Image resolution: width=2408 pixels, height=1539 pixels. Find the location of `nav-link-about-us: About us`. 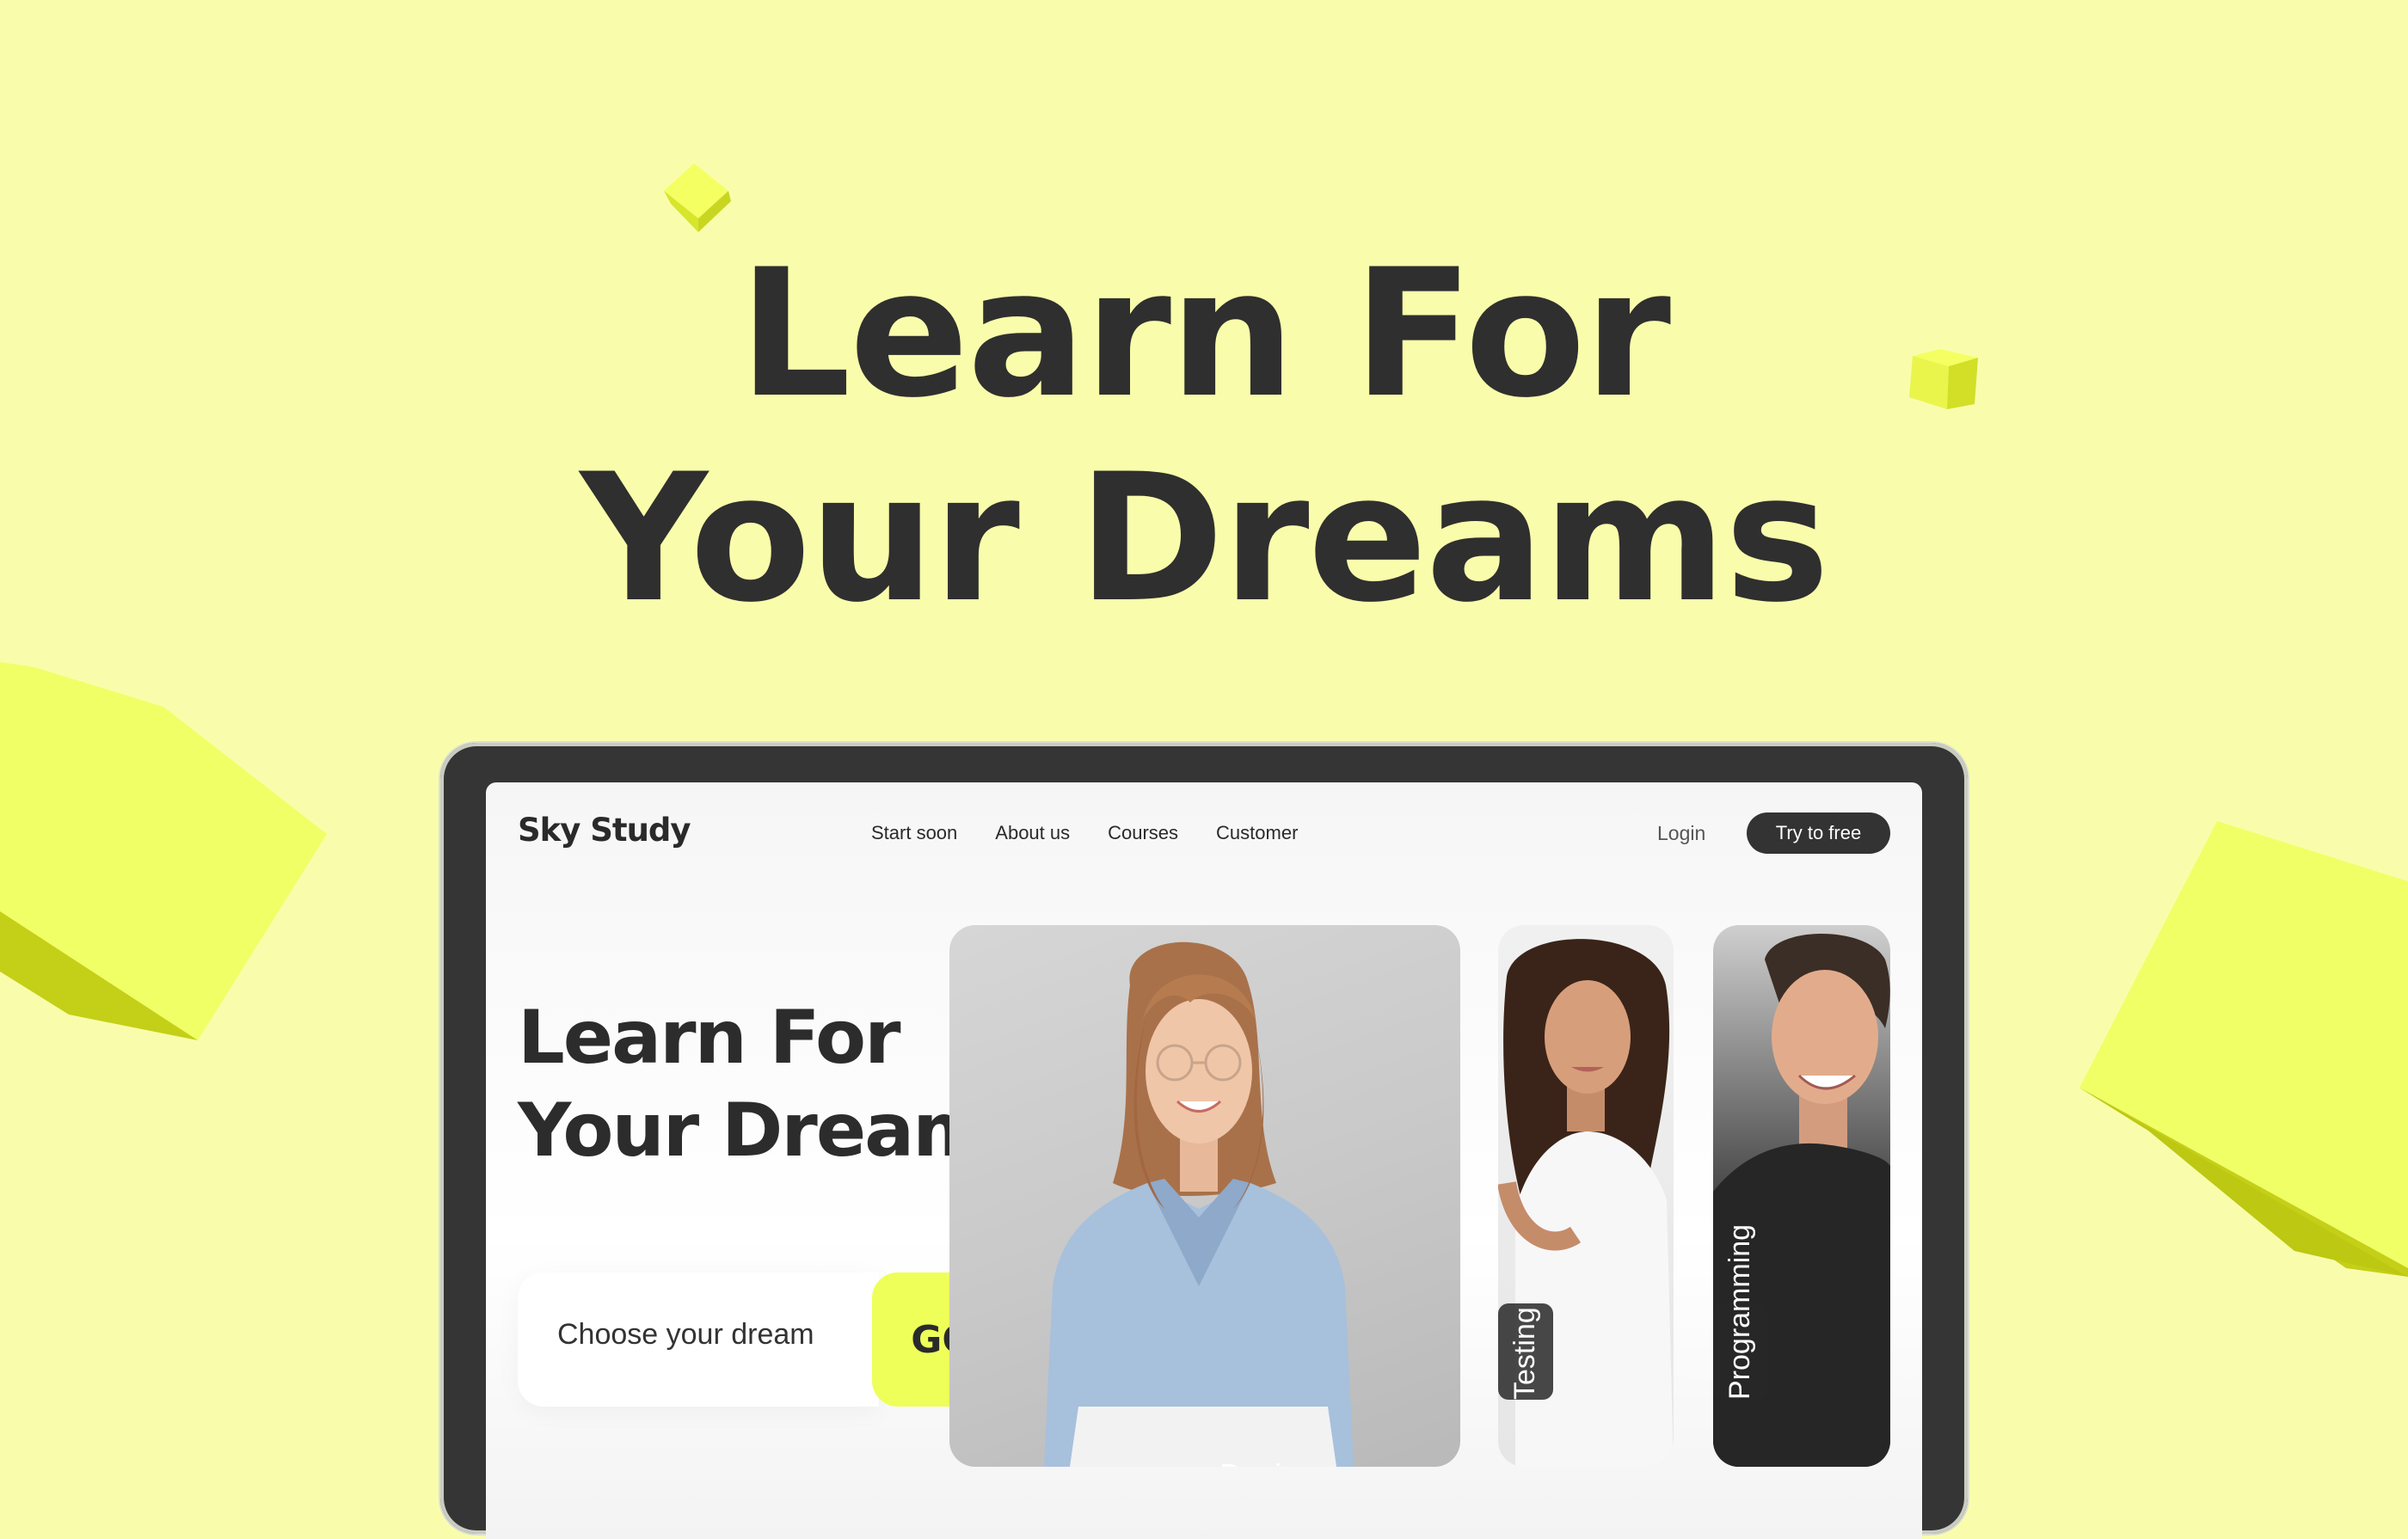

nav-link-about-us: About us is located at coordinates (1032, 833).